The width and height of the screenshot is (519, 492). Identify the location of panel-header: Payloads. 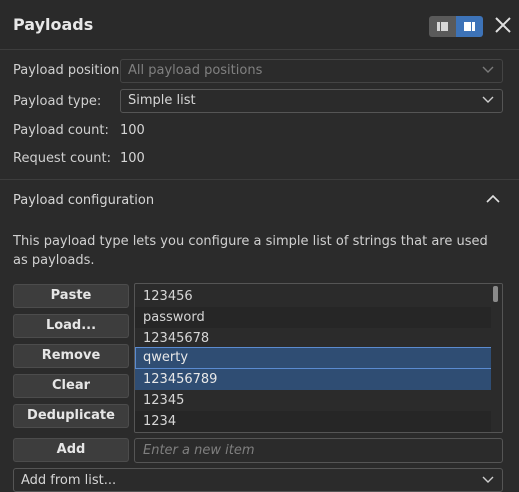
(259, 25).